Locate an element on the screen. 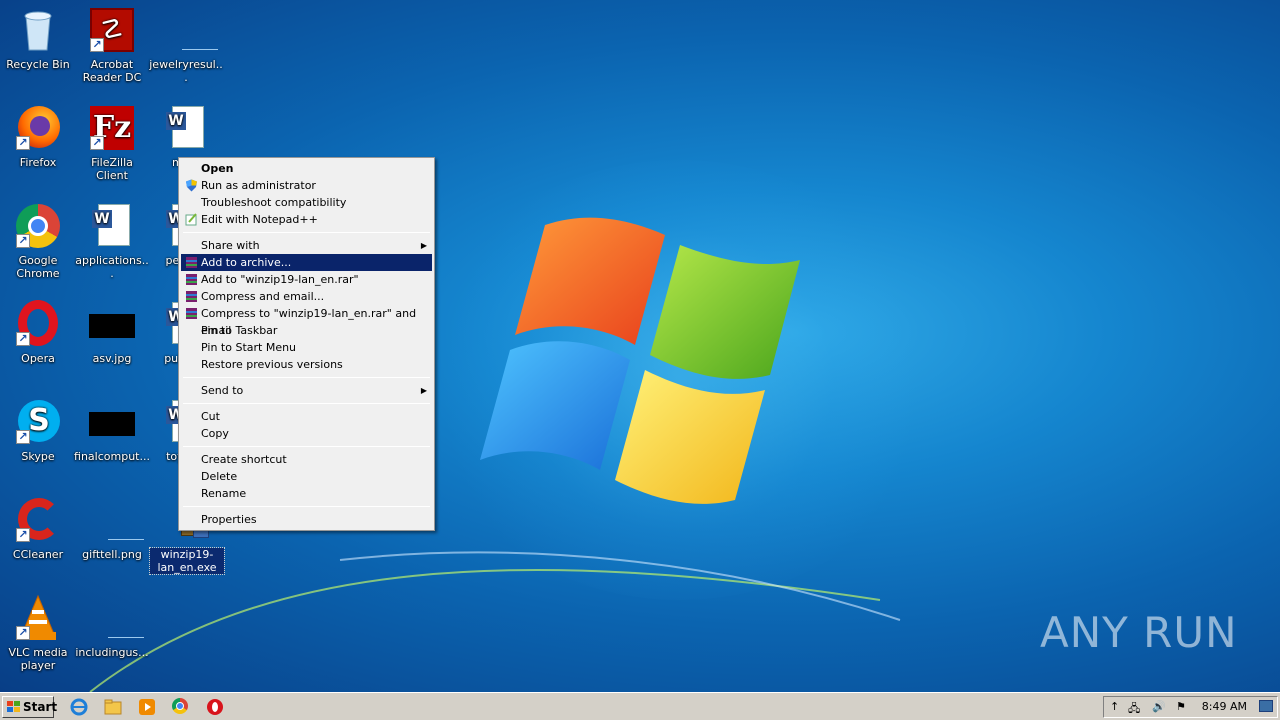 This screenshot has width=1280, height=720. desktop-icon-filezilla: Fz ↗ FileZilla Client is located at coordinates (112, 143).